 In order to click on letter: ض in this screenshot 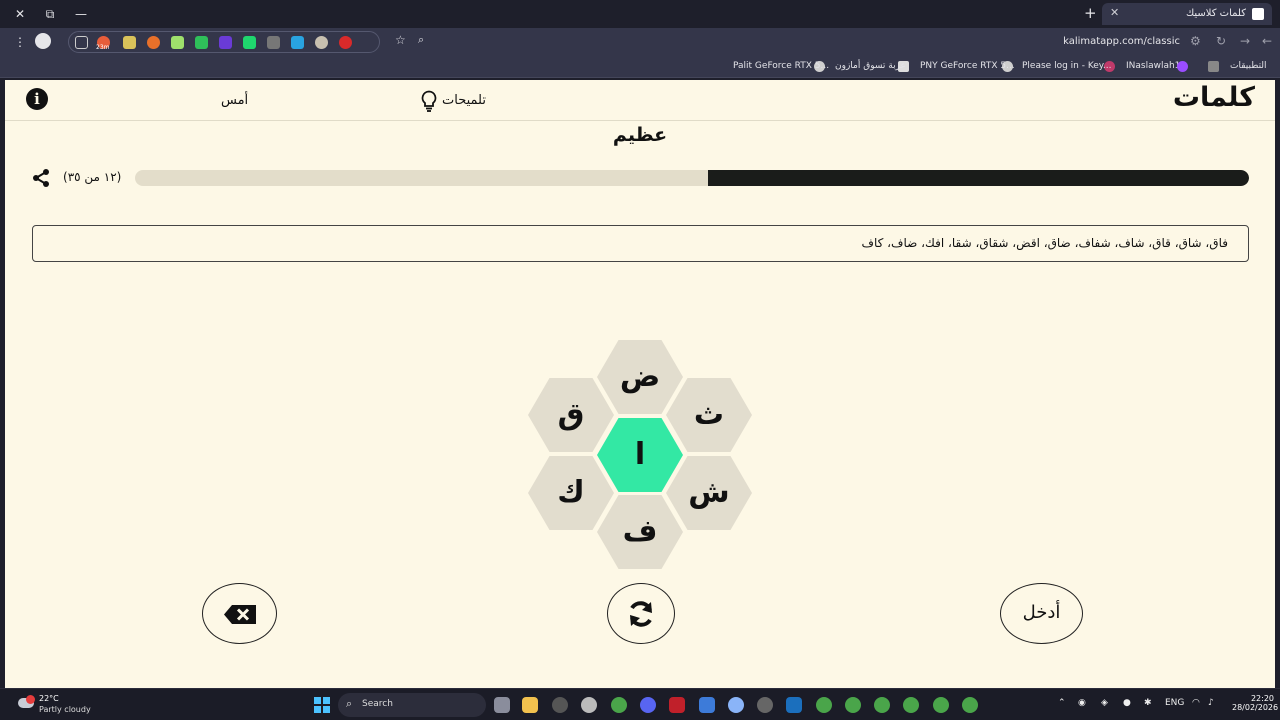, I will do `click(640, 376)`.